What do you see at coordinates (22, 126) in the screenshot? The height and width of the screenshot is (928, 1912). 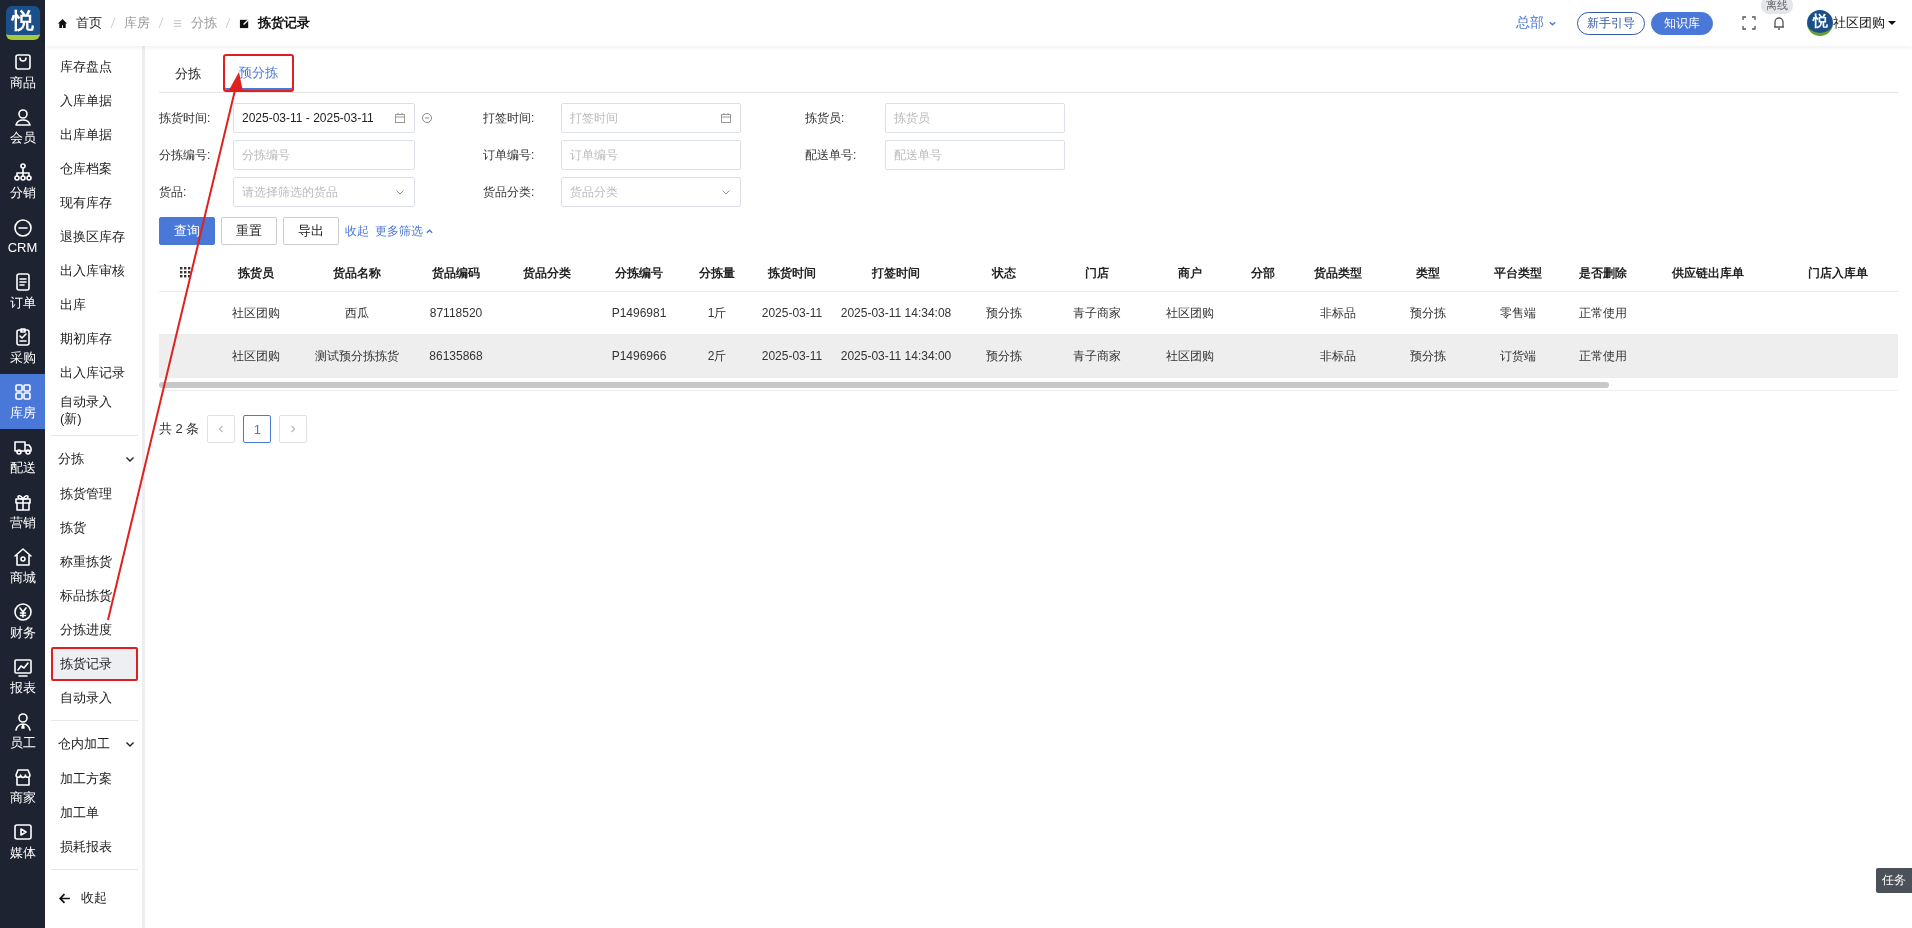 I see `nav-rail-item: 会员` at bounding box center [22, 126].